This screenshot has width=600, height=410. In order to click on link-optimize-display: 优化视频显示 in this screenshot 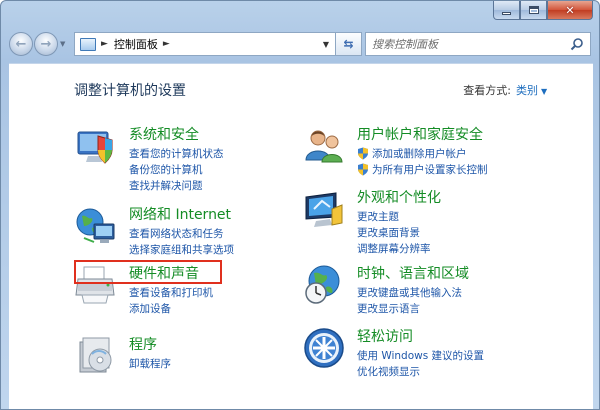, I will do `click(420, 371)`.